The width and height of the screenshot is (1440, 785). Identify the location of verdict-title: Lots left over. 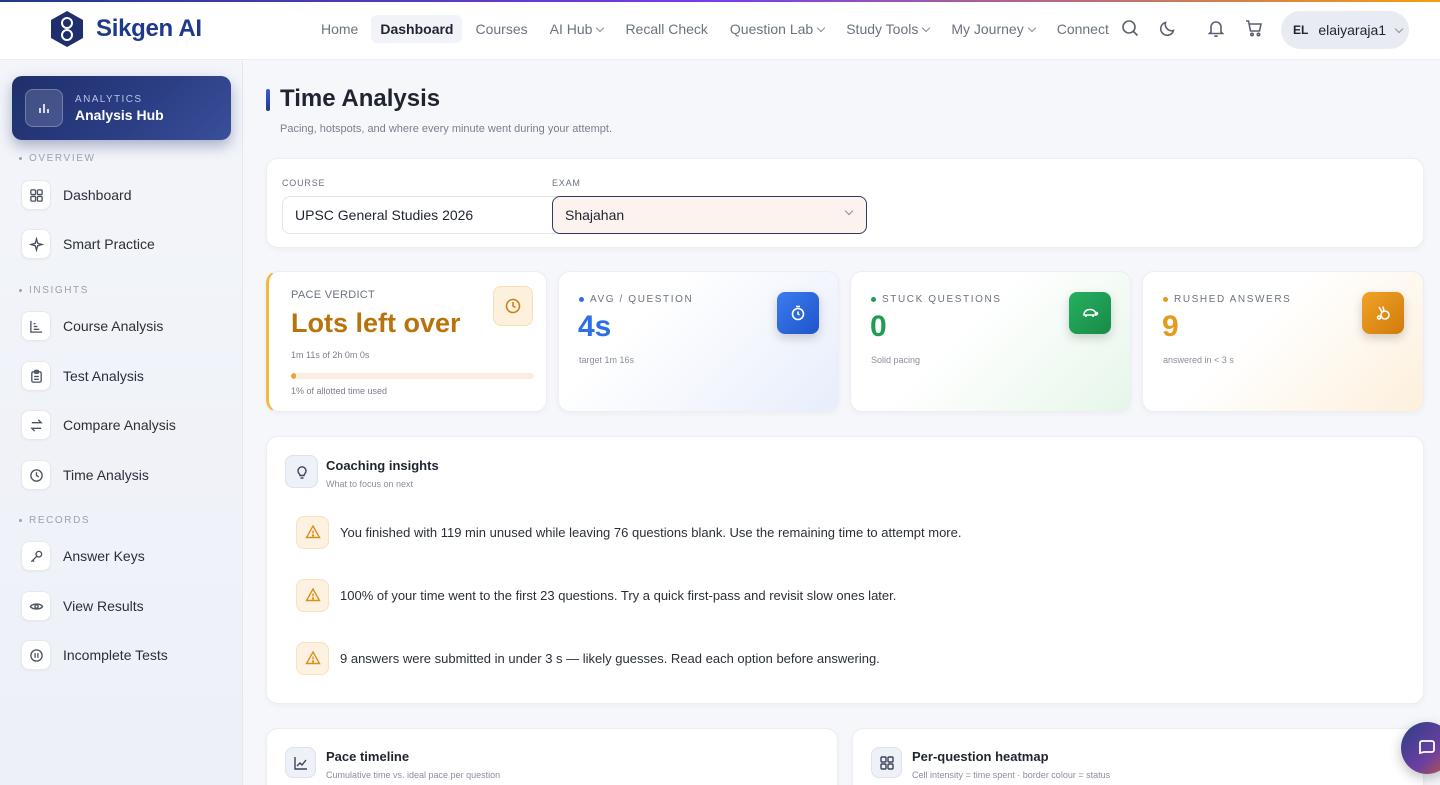
(376, 323).